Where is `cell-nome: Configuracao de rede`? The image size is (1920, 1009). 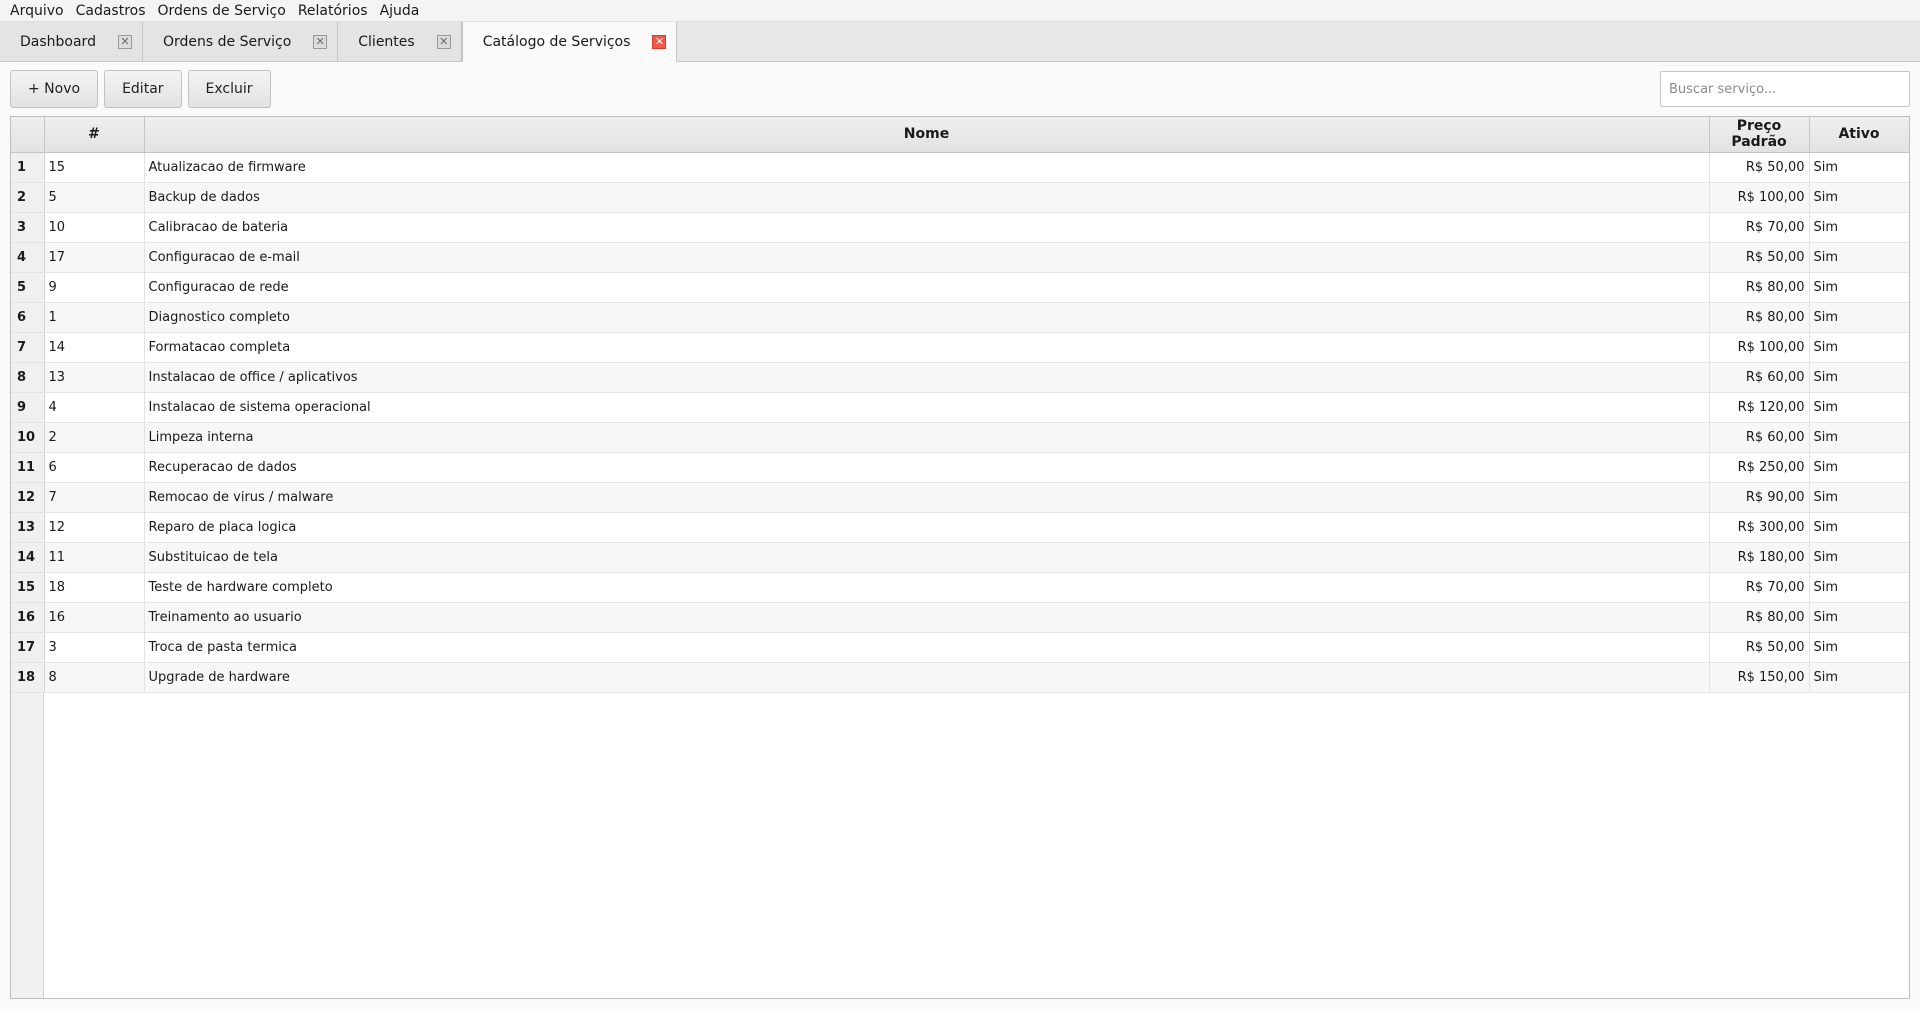 cell-nome: Configuracao de rede is located at coordinates (927, 287).